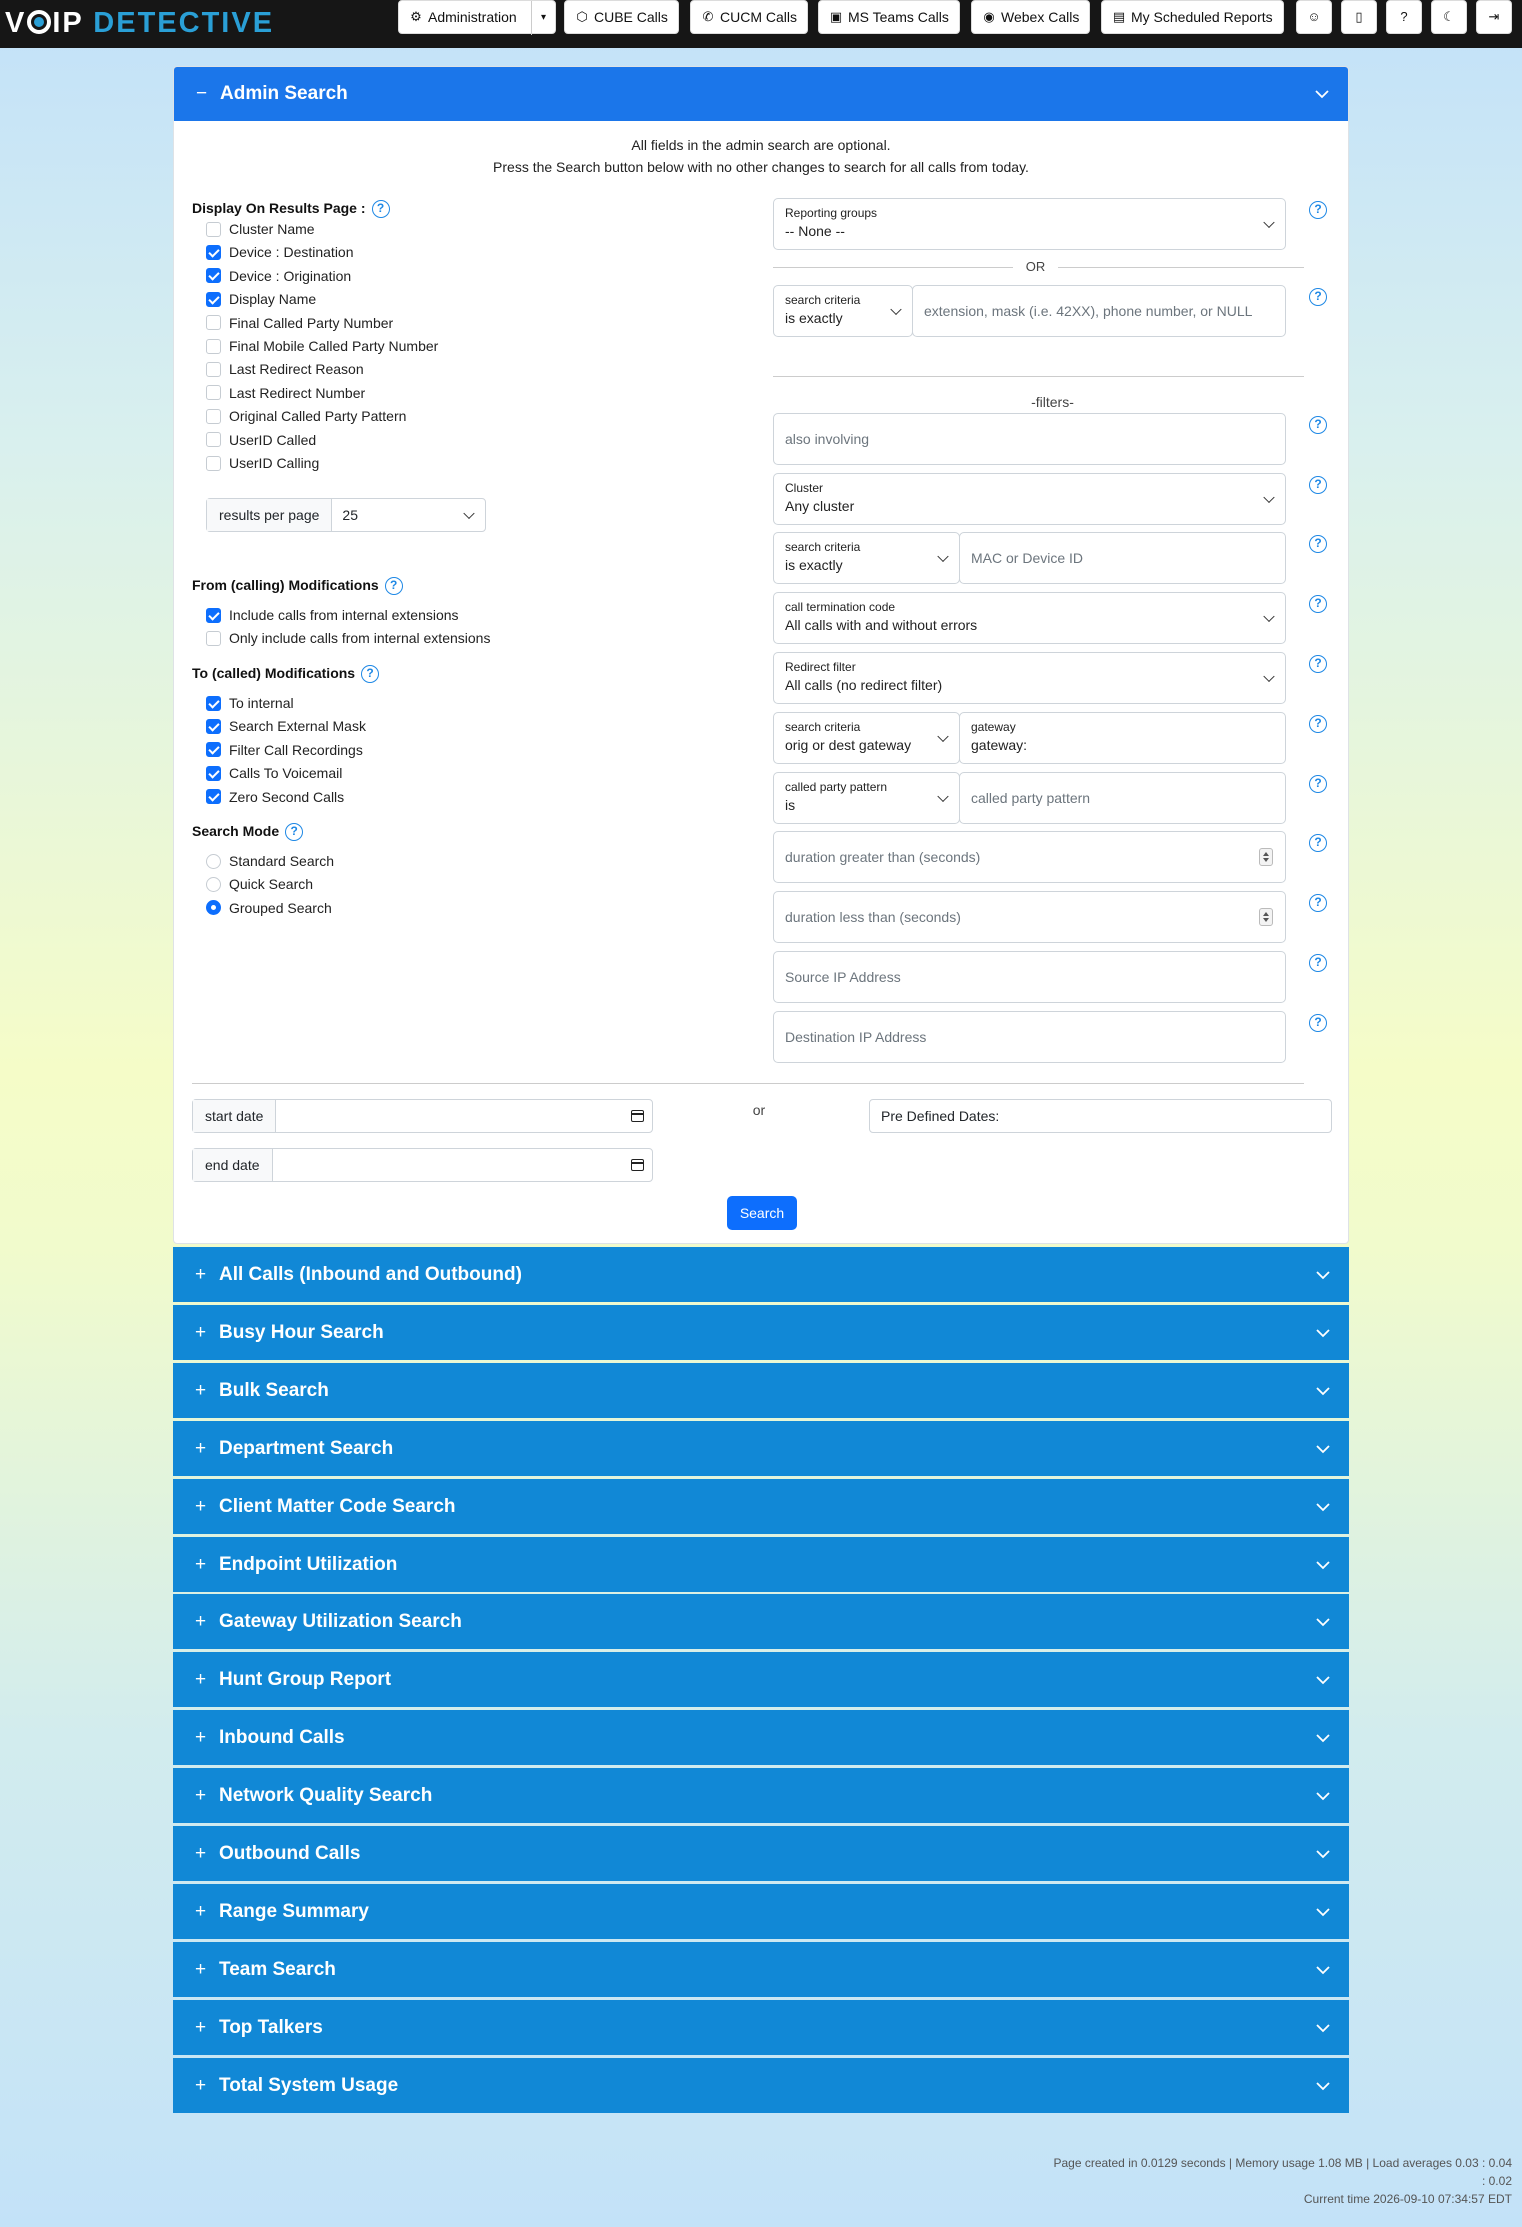  What do you see at coordinates (761, 1853) in the screenshot?
I see `accordion-outbound-calls: + Outbound Calls` at bounding box center [761, 1853].